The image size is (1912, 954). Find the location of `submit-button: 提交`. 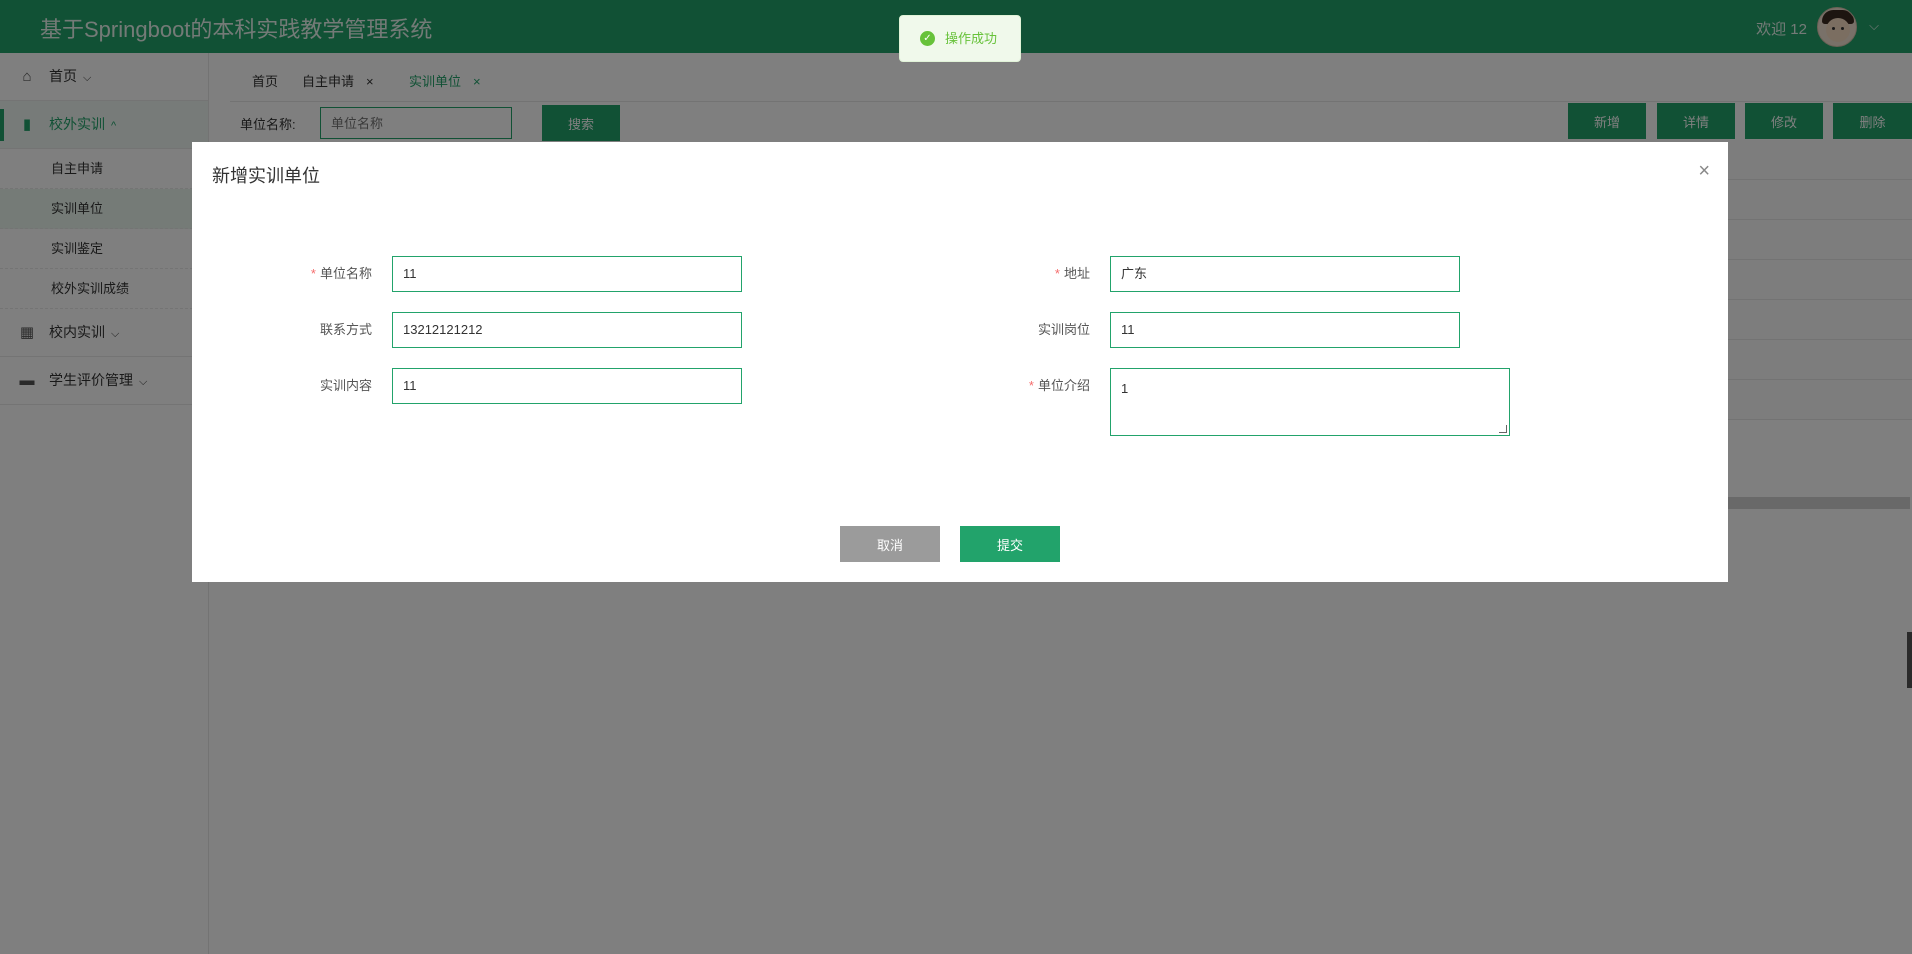

submit-button: 提交 is located at coordinates (1010, 544).